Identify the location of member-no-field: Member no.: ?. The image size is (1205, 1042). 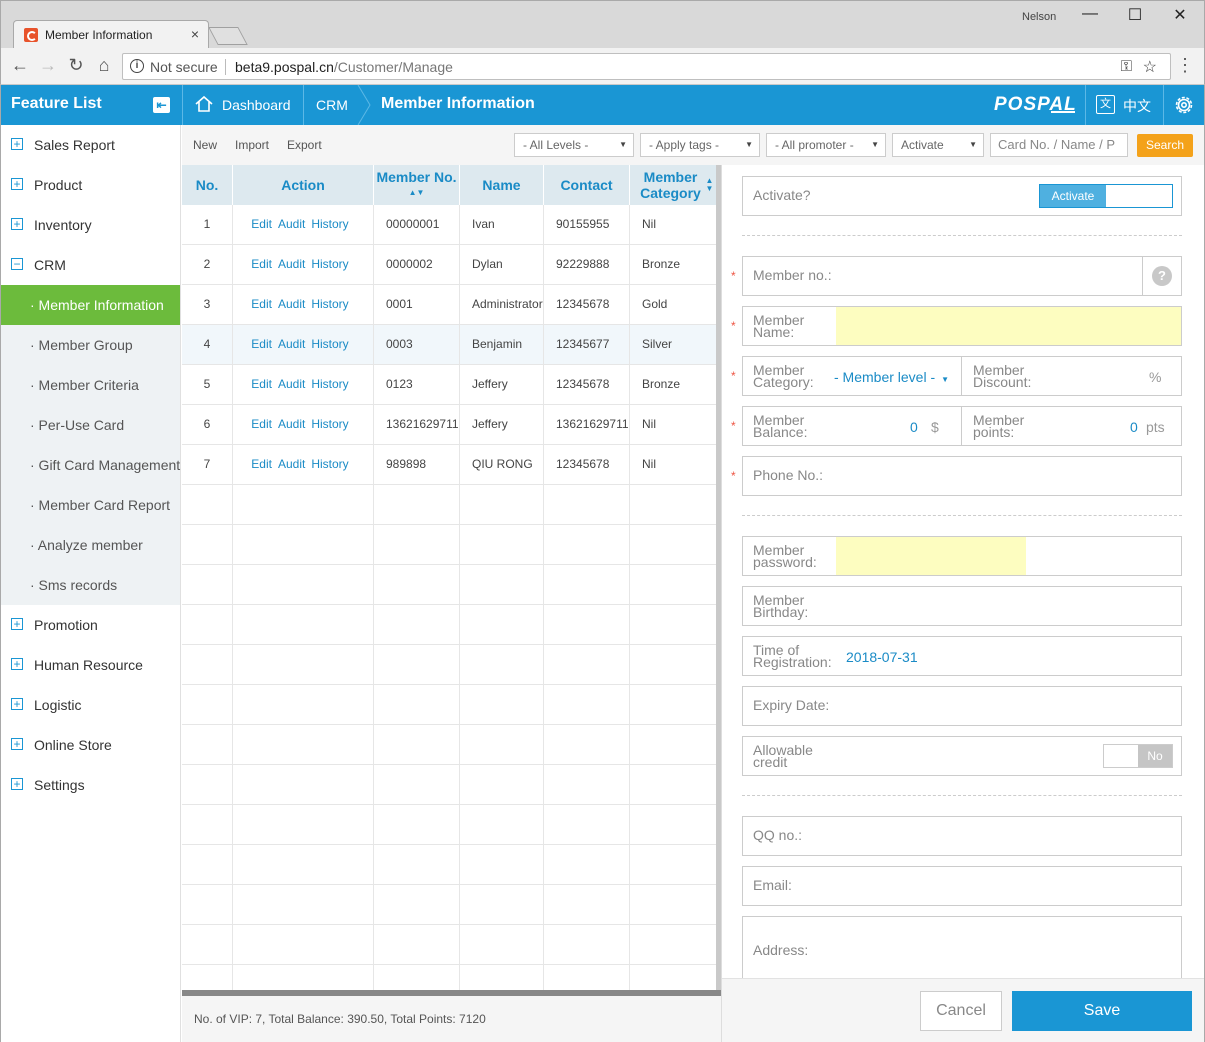
(962, 276).